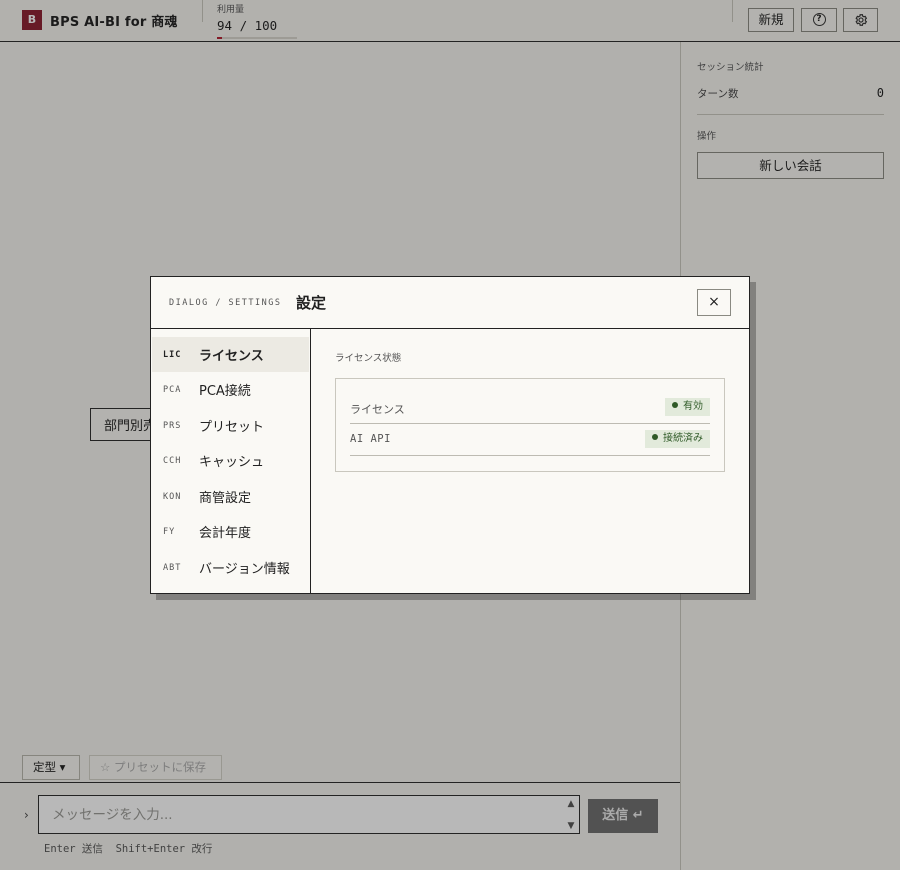 This screenshot has height=870, width=900. I want to click on nav-item-label: バージョン情報, so click(244, 569).